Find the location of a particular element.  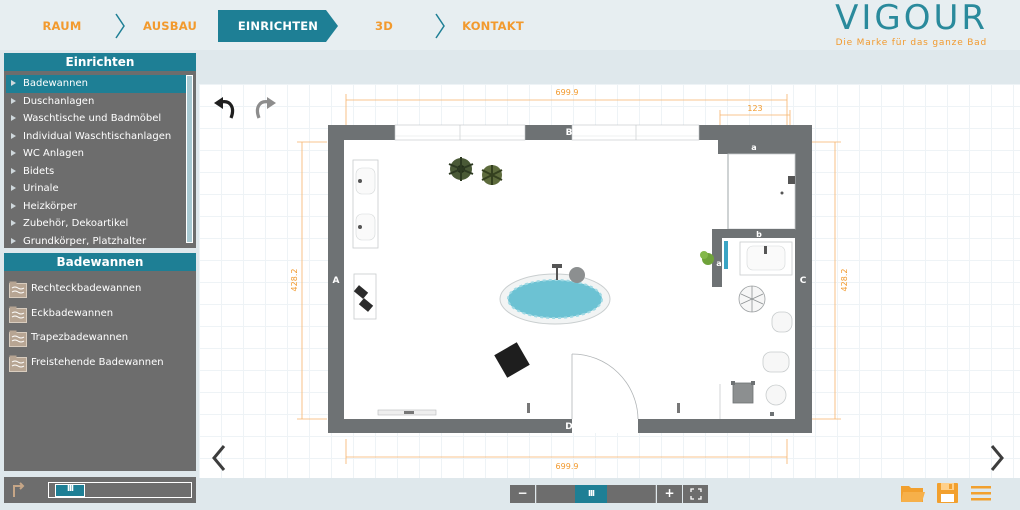

side-stool is located at coordinates (743, 392).